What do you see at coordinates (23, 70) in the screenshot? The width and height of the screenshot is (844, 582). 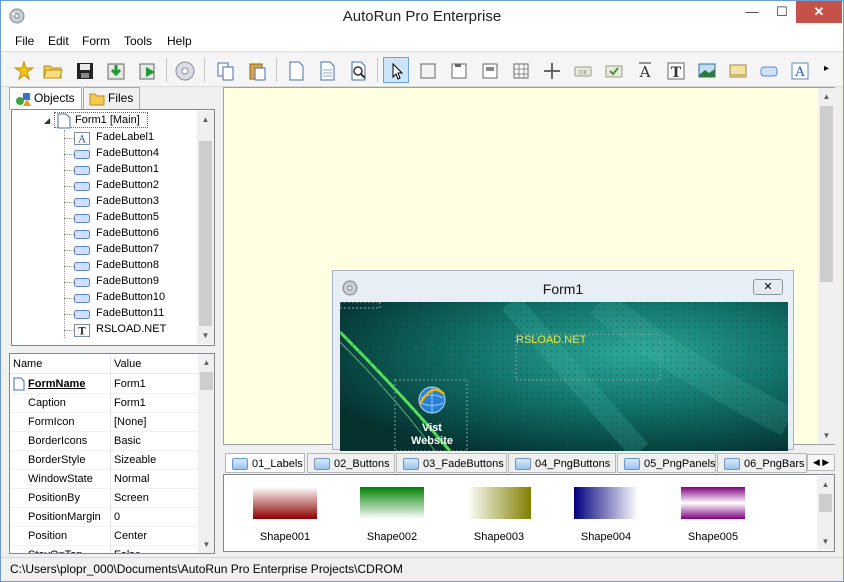 I see `new-project-button` at bounding box center [23, 70].